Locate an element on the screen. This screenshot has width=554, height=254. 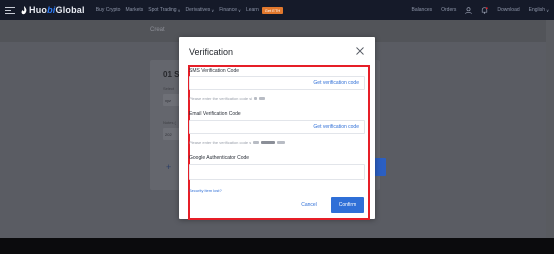
background-label-select: Select is located at coordinates (169, 88).